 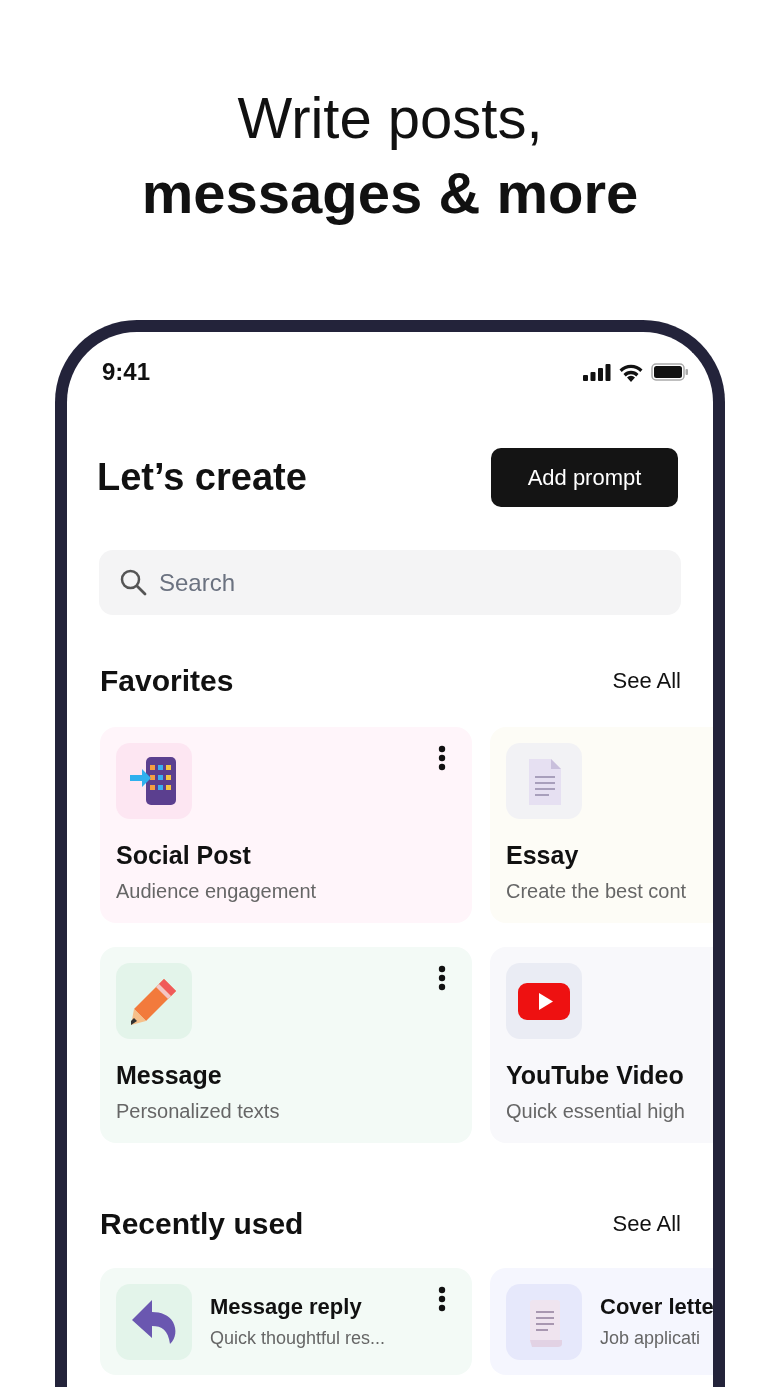 I want to click on tool-card: Cover lette Job applicati, so click(x=601, y=1321).